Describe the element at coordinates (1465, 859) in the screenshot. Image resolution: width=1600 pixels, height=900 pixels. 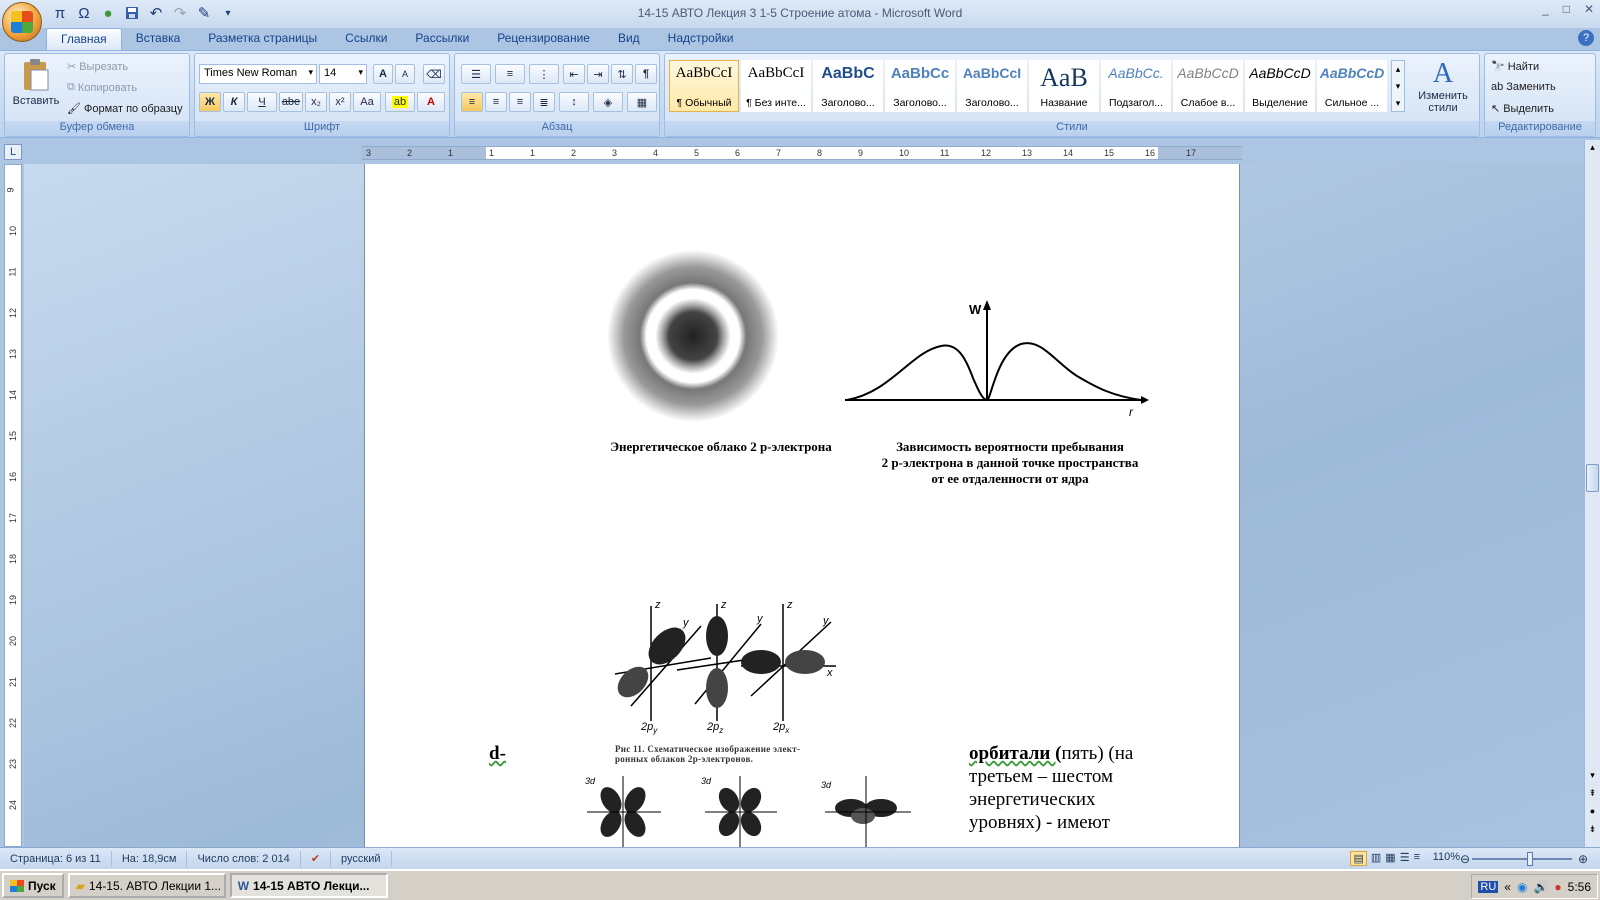
I see `zoom-out-icon: ⊖` at that location.